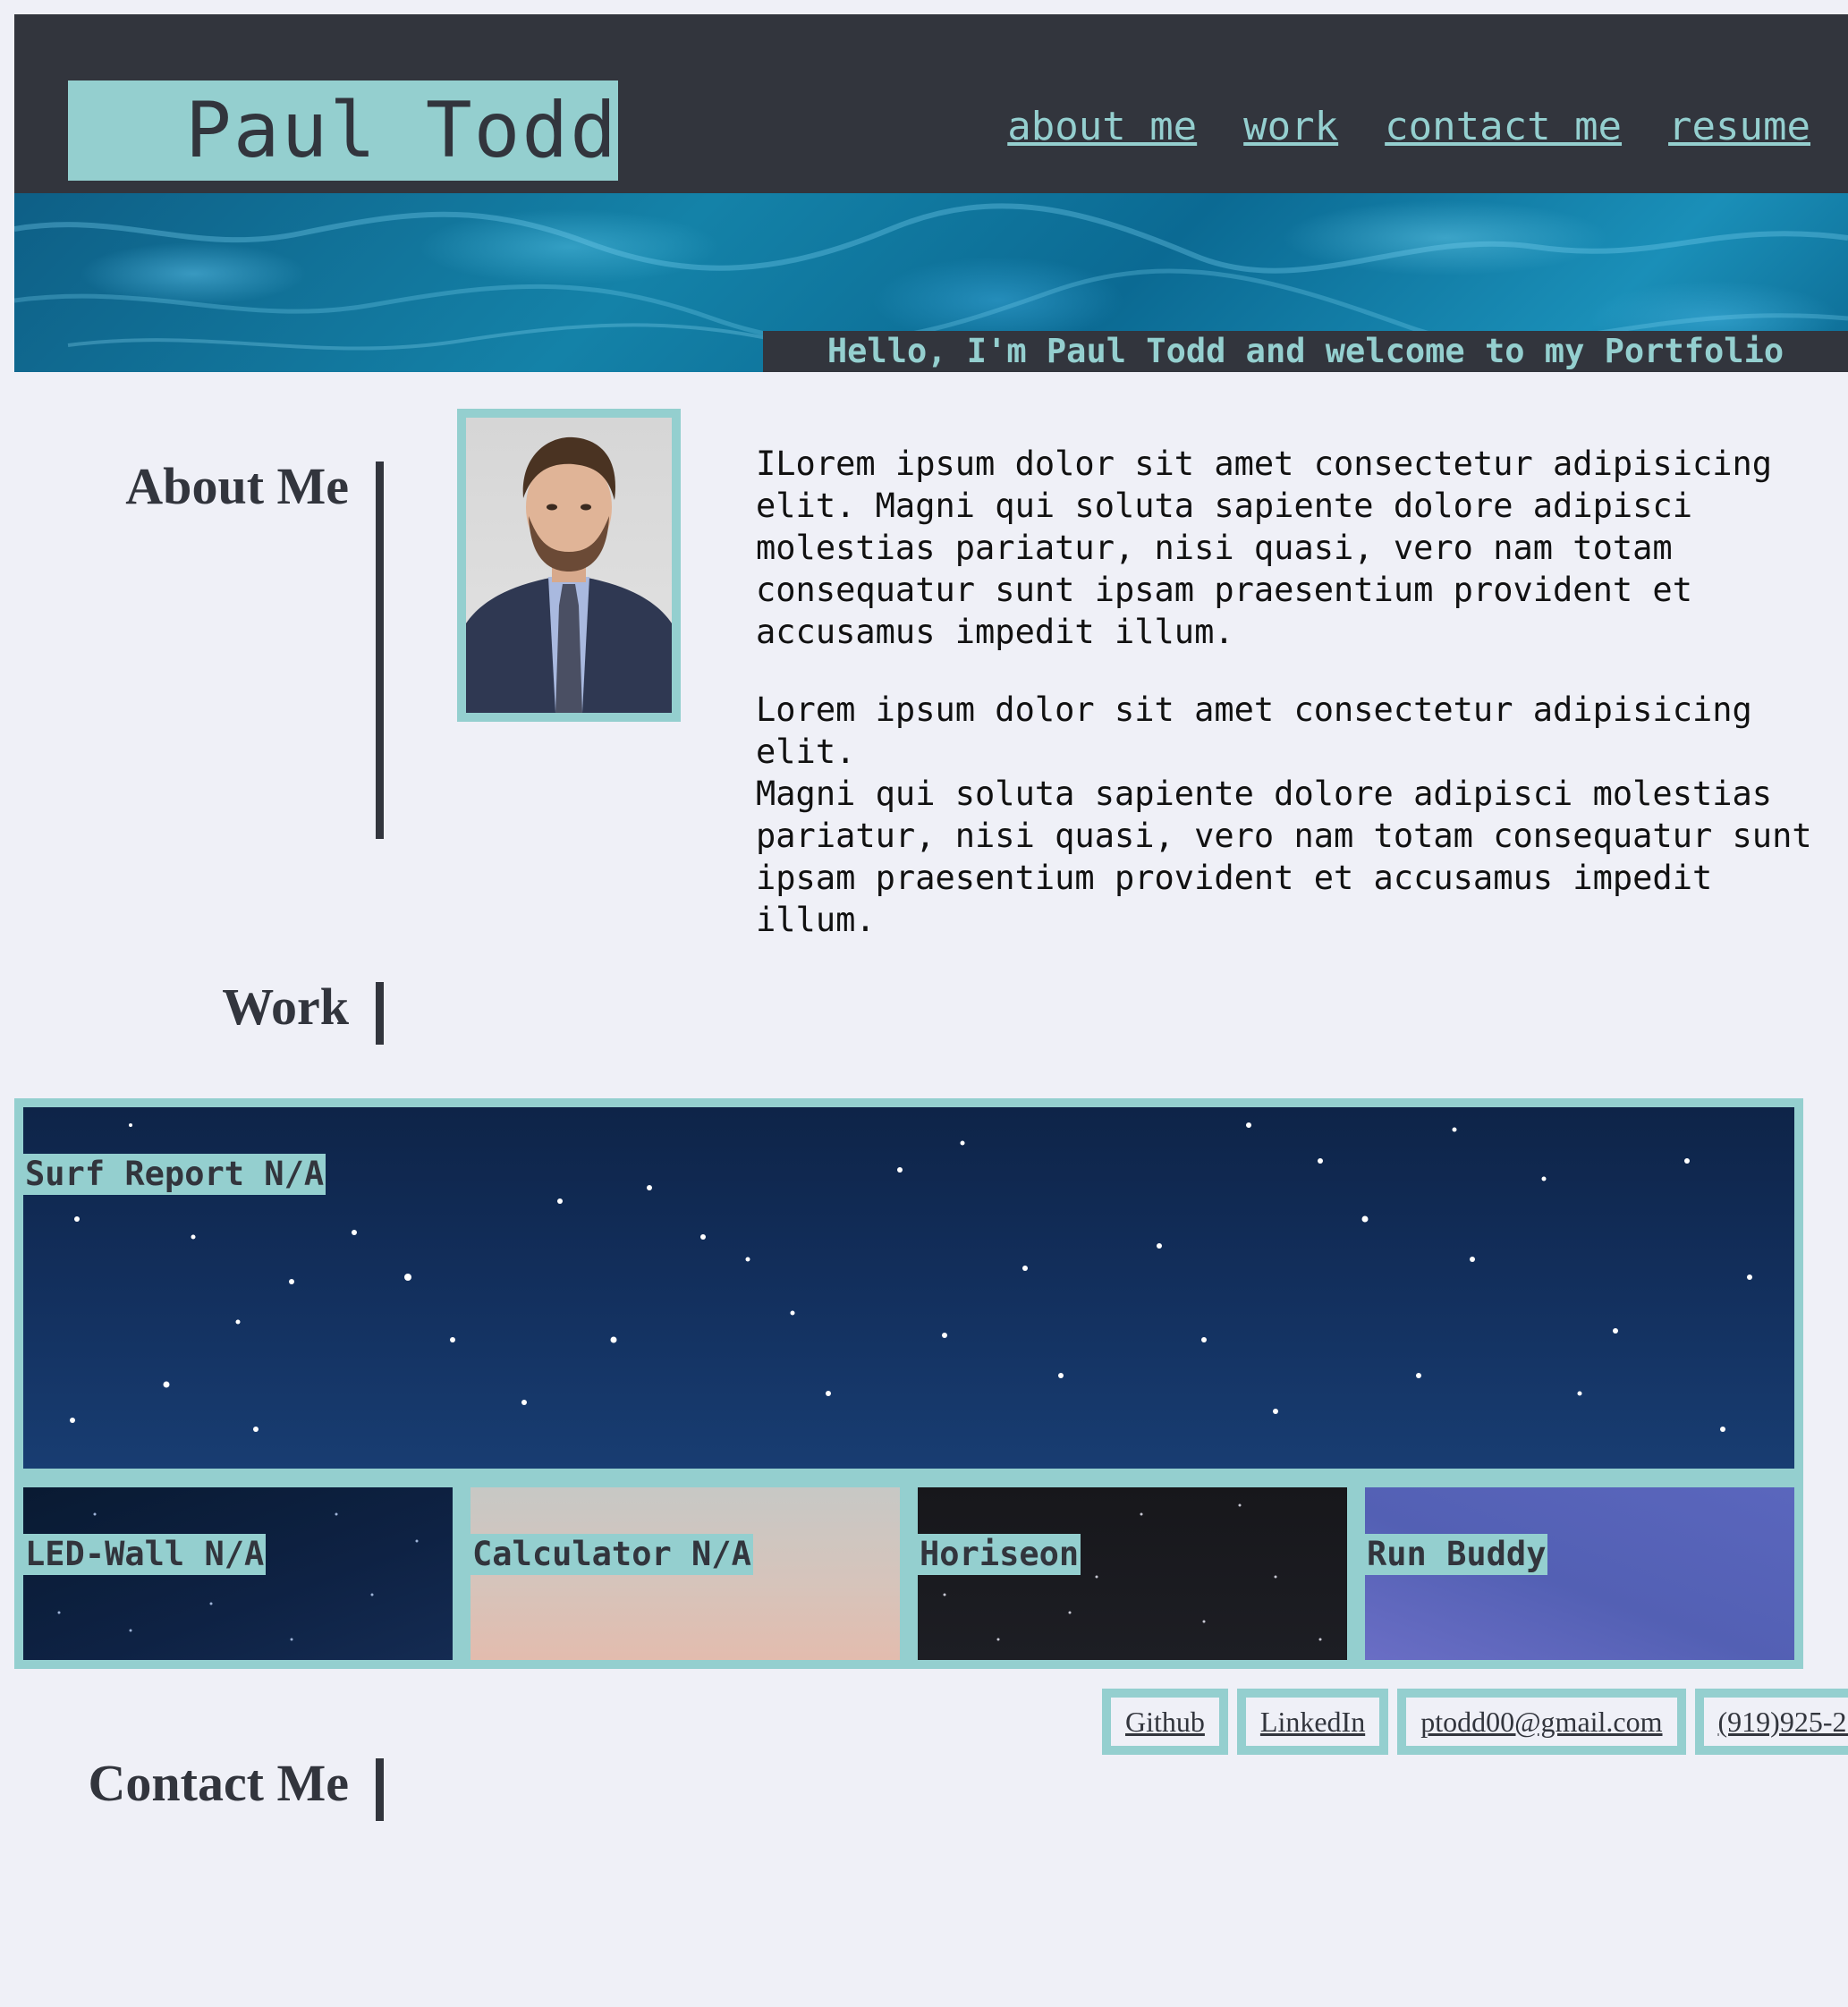  What do you see at coordinates (219, 1783) in the screenshot?
I see `contact-heading: Contact Me` at bounding box center [219, 1783].